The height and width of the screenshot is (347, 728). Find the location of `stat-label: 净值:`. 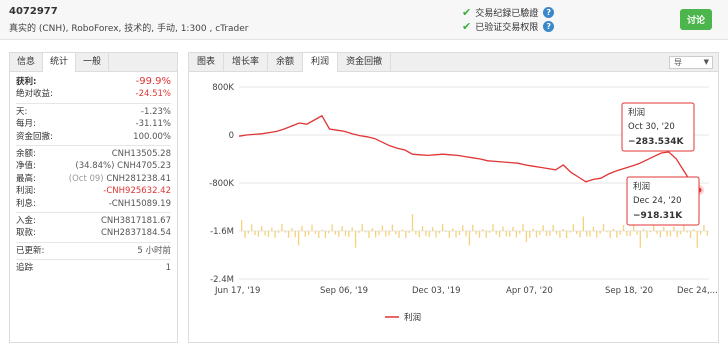

stat-label: 净值: is located at coordinates (26, 166).